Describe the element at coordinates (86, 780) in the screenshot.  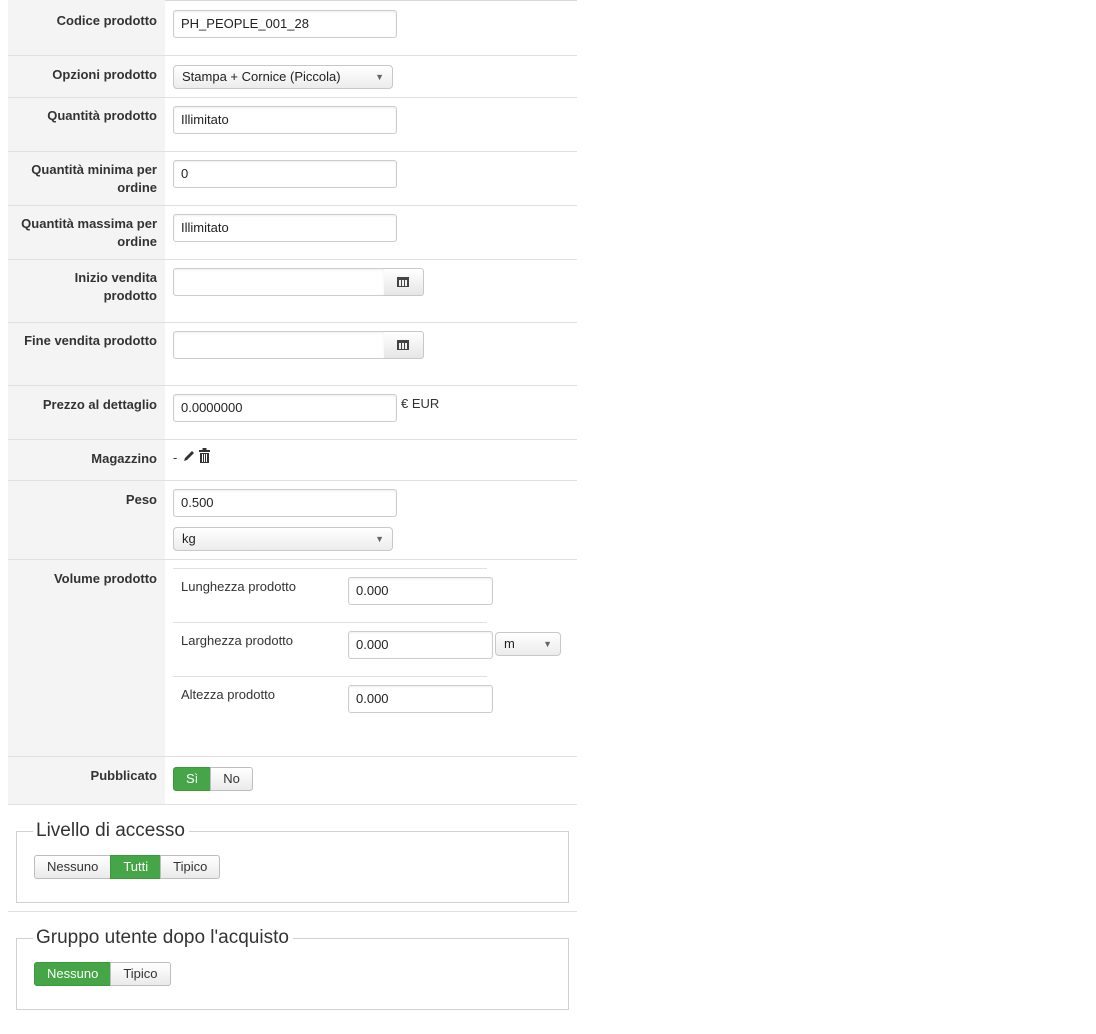
I see `label-pubblicato: Pubblicato` at that location.